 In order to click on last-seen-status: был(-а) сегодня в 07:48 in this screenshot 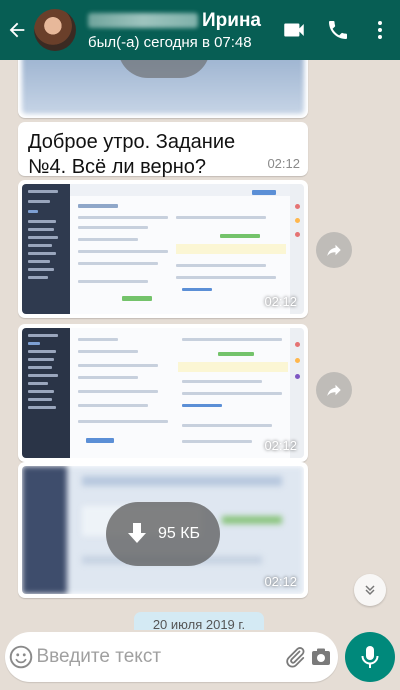, I will do `click(170, 42)`.